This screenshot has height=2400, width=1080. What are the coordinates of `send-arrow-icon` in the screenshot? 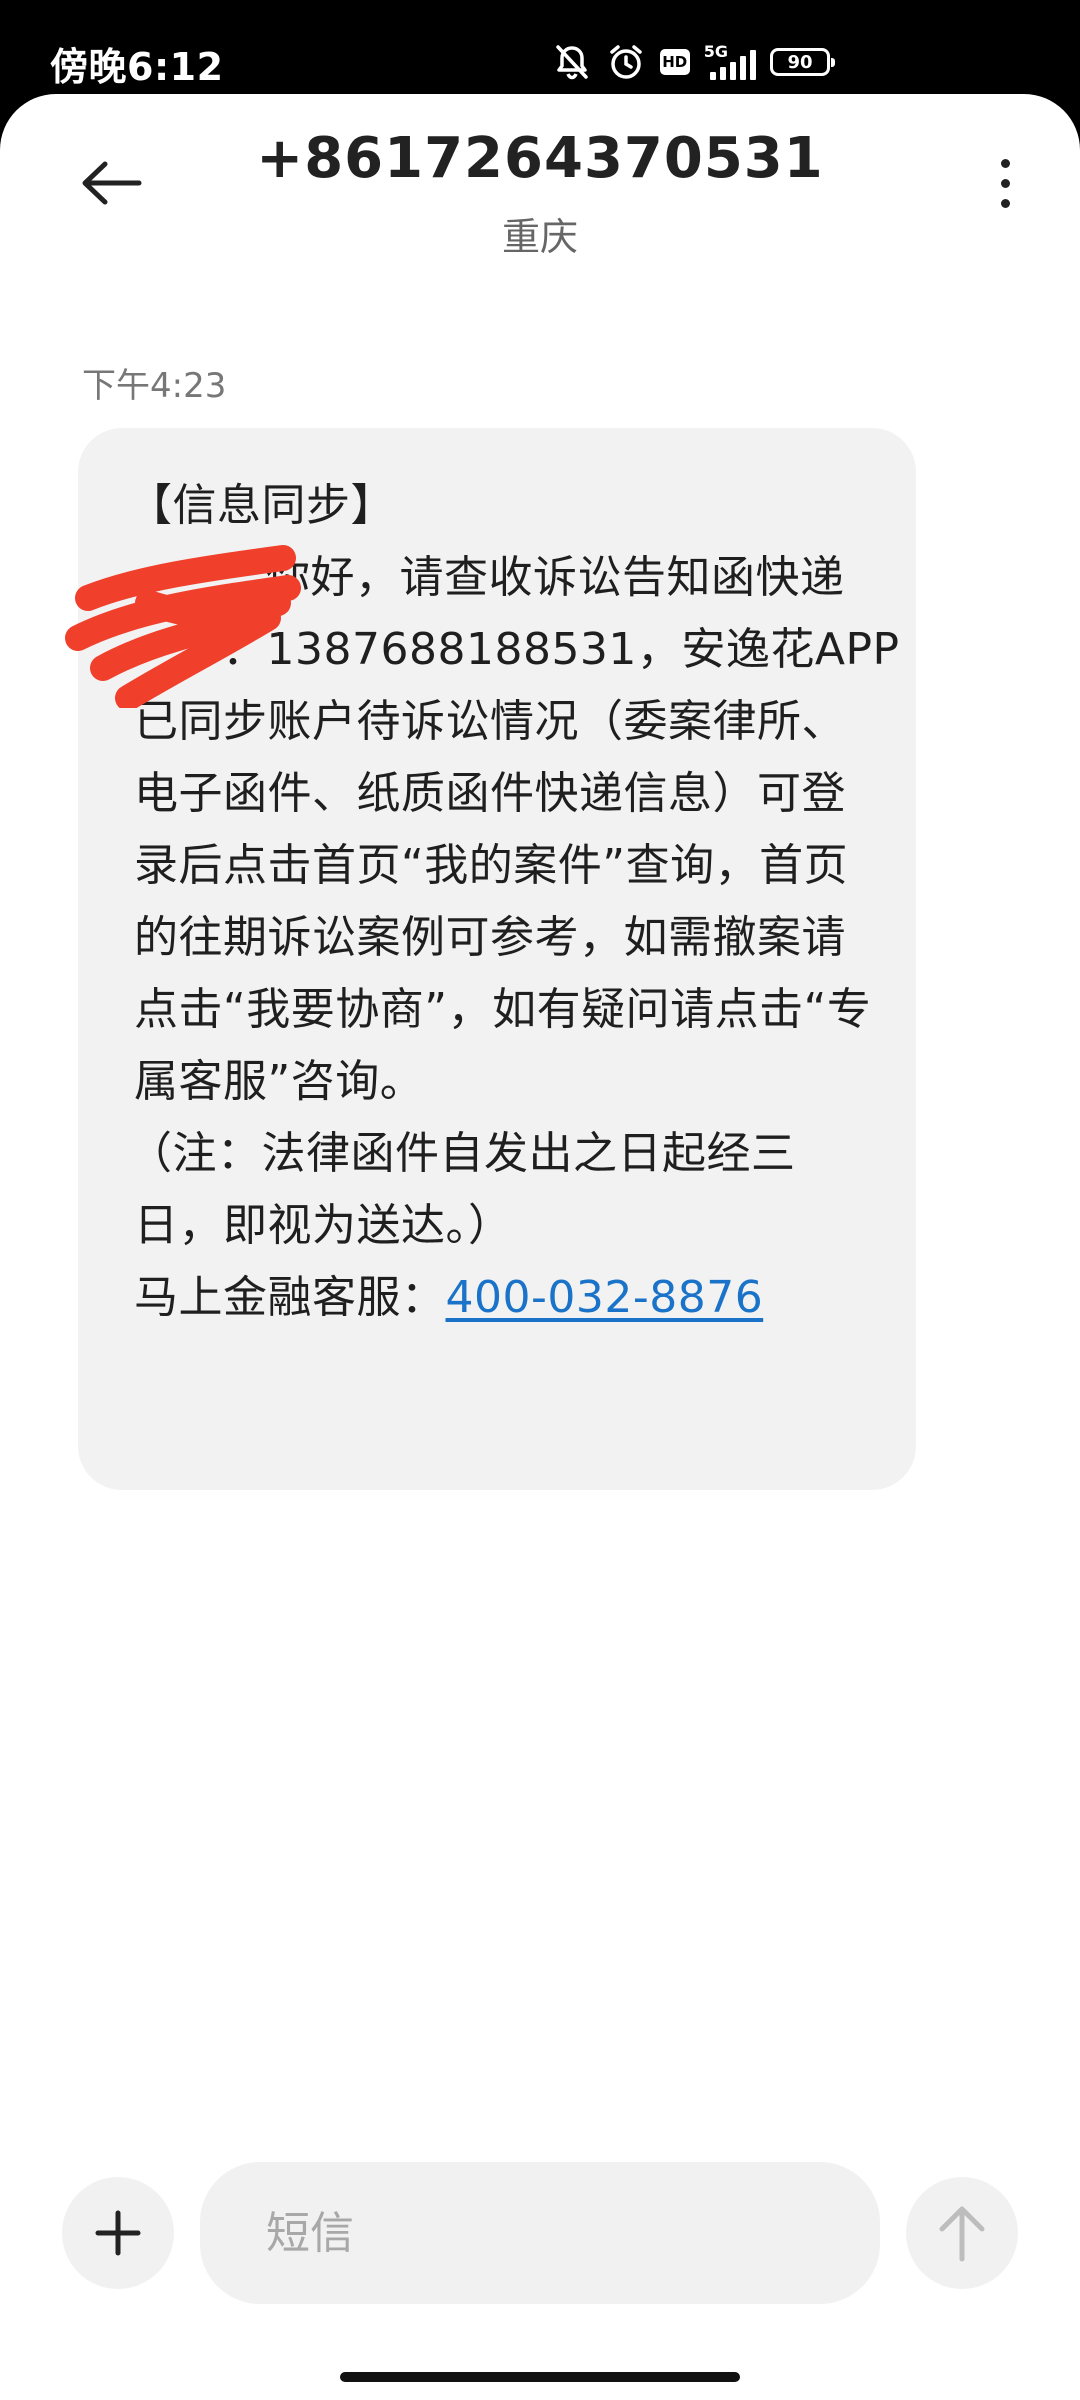 It's located at (962, 2234).